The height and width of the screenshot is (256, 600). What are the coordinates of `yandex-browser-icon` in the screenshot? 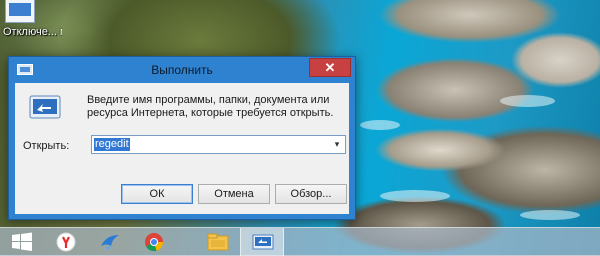 It's located at (66, 242).